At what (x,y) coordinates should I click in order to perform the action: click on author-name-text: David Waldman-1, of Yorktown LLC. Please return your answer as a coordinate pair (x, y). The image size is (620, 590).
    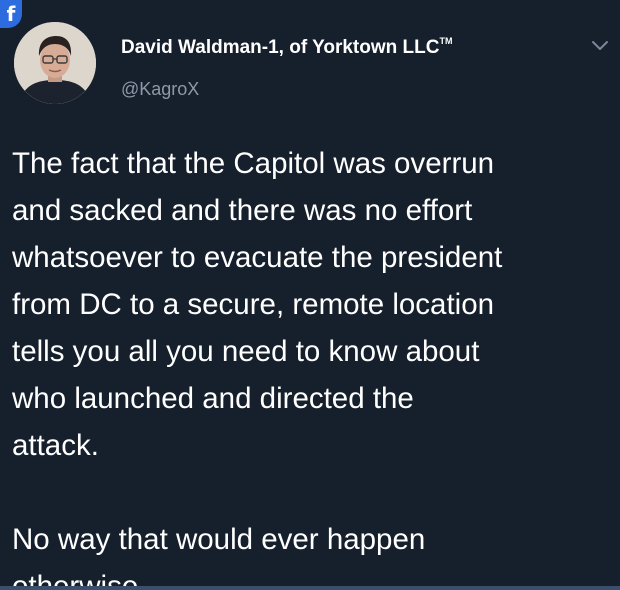
    Looking at the image, I should click on (280, 47).